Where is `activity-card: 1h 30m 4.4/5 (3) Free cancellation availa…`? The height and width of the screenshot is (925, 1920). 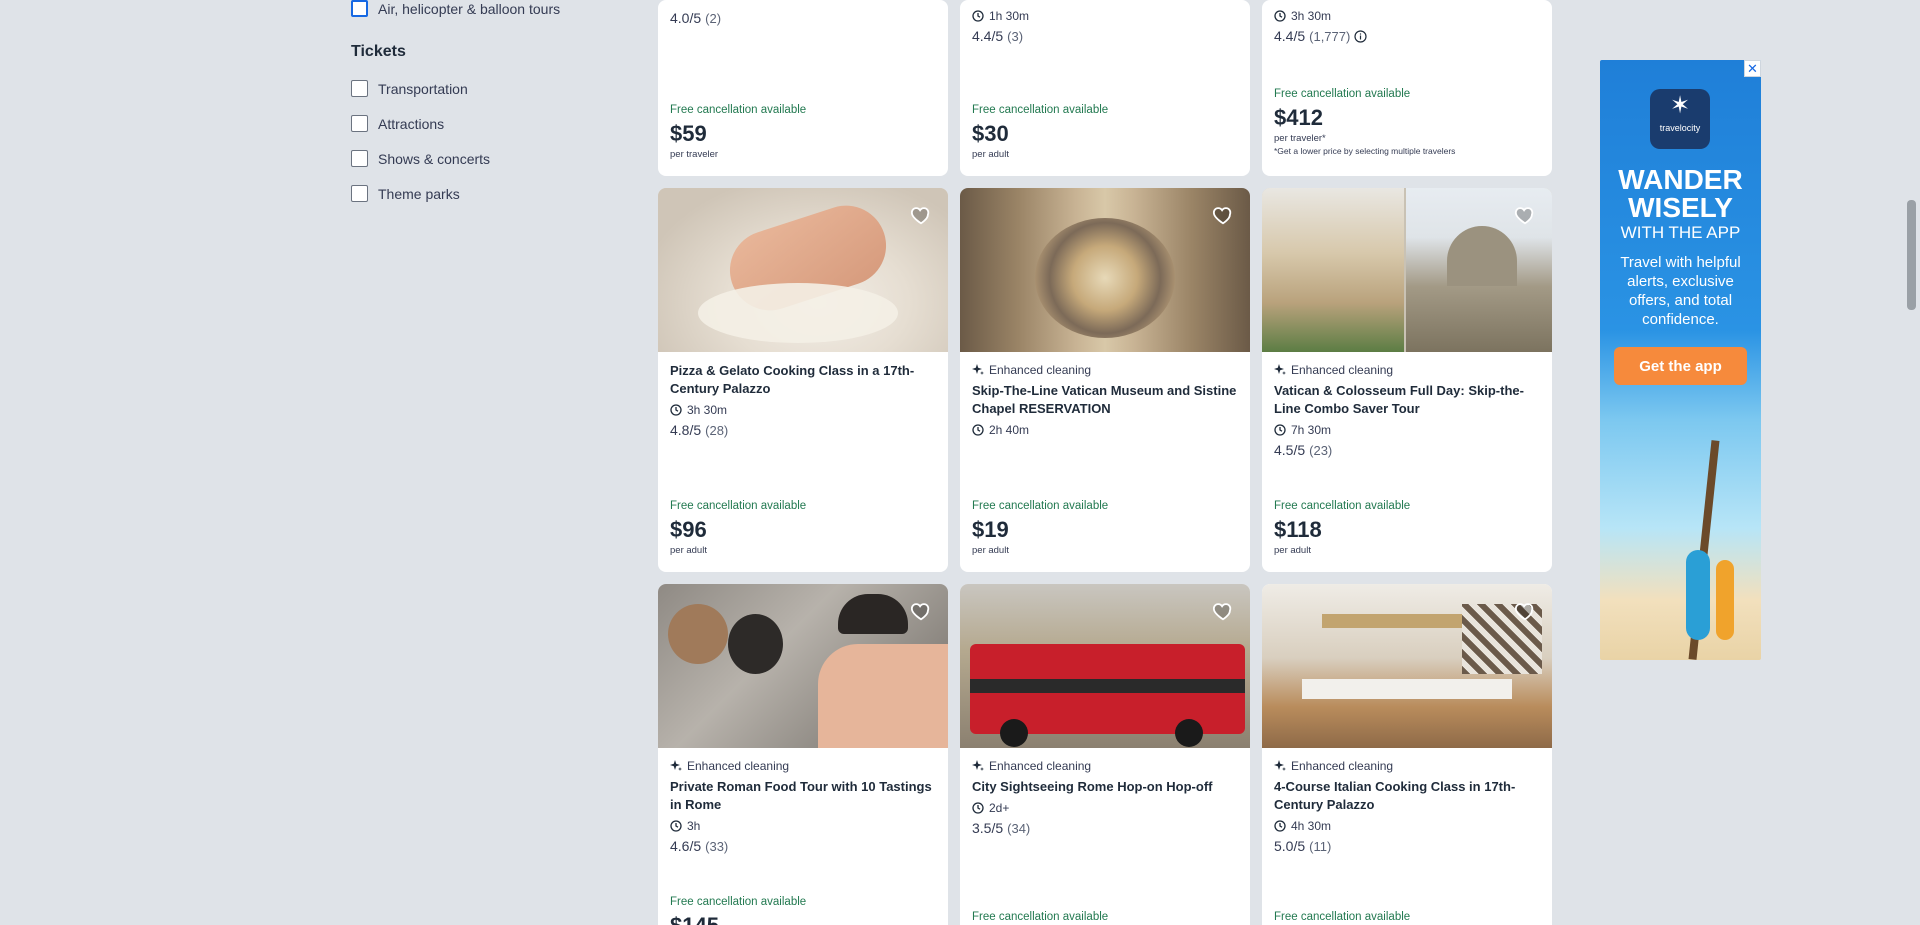 activity-card: 1h 30m 4.4/5 (3) Free cancellation availa… is located at coordinates (1105, 88).